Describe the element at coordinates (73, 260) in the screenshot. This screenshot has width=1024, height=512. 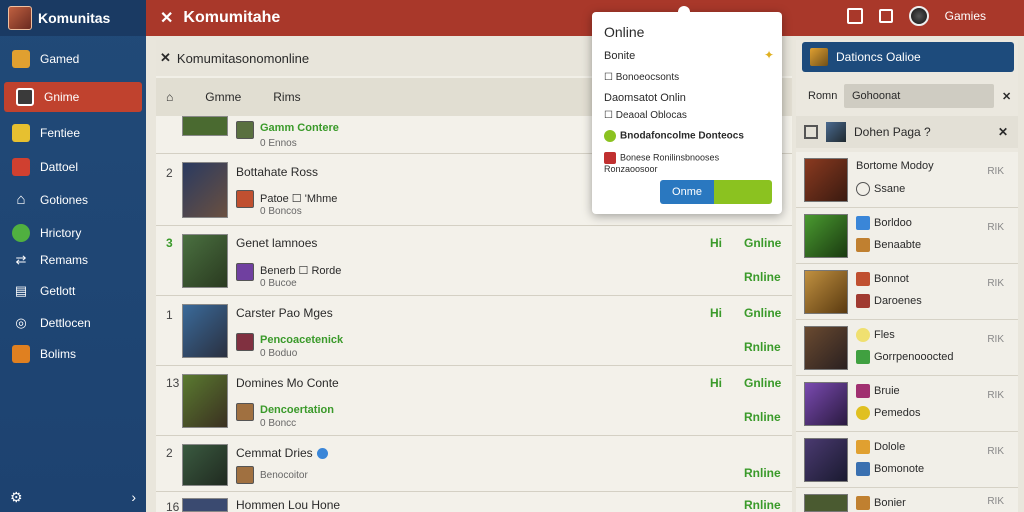
I see `sidebar-item-remams: ⇄ Remams` at that location.